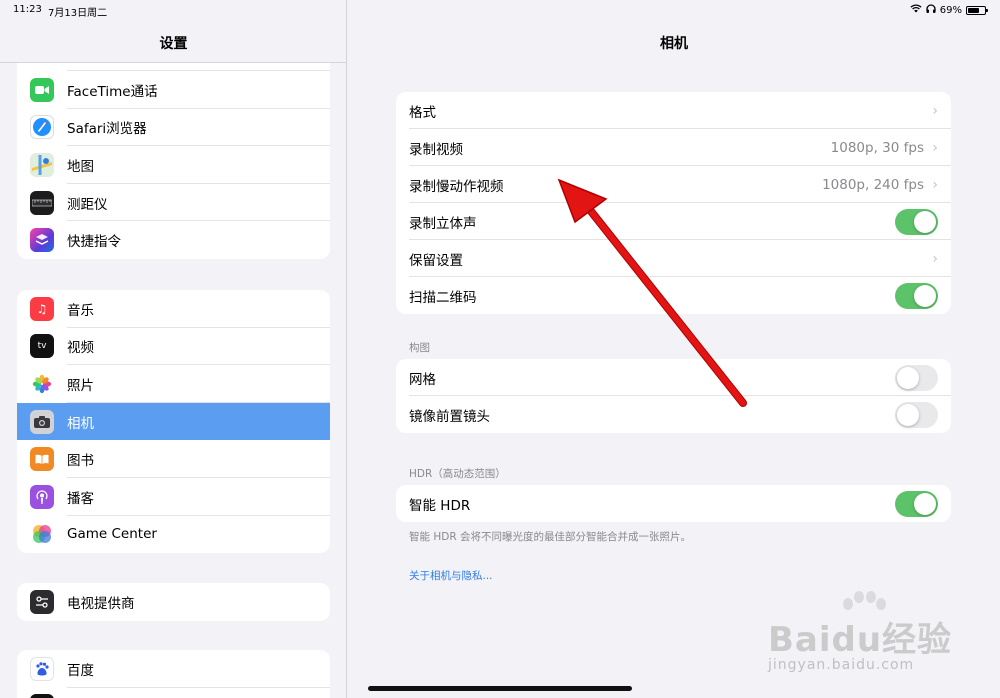 The image size is (1000, 698). I want to click on measure-icon, so click(42, 202).